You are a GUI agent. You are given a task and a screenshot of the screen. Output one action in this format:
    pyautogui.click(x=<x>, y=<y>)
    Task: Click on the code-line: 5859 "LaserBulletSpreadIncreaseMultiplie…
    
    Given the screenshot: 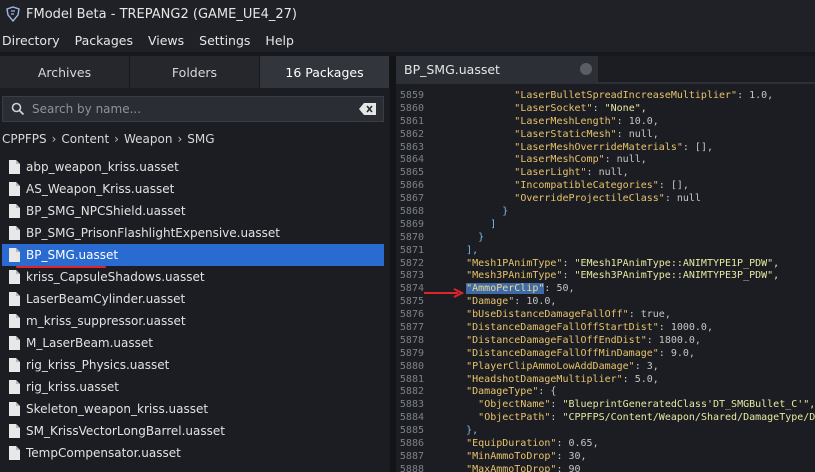 What is the action you would take?
    pyautogui.click(x=605, y=96)
    